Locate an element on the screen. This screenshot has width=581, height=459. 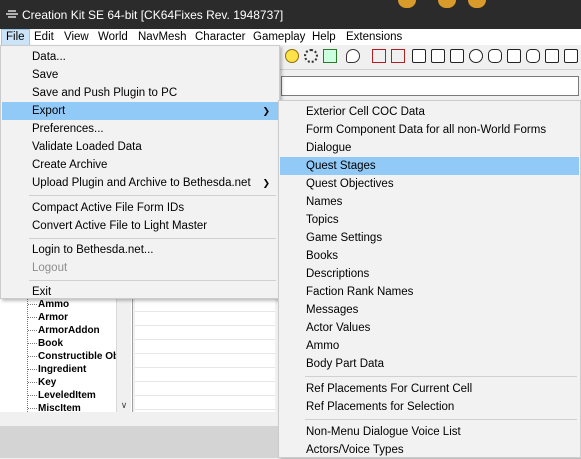
menu-edit: Edit is located at coordinates (44, 37).